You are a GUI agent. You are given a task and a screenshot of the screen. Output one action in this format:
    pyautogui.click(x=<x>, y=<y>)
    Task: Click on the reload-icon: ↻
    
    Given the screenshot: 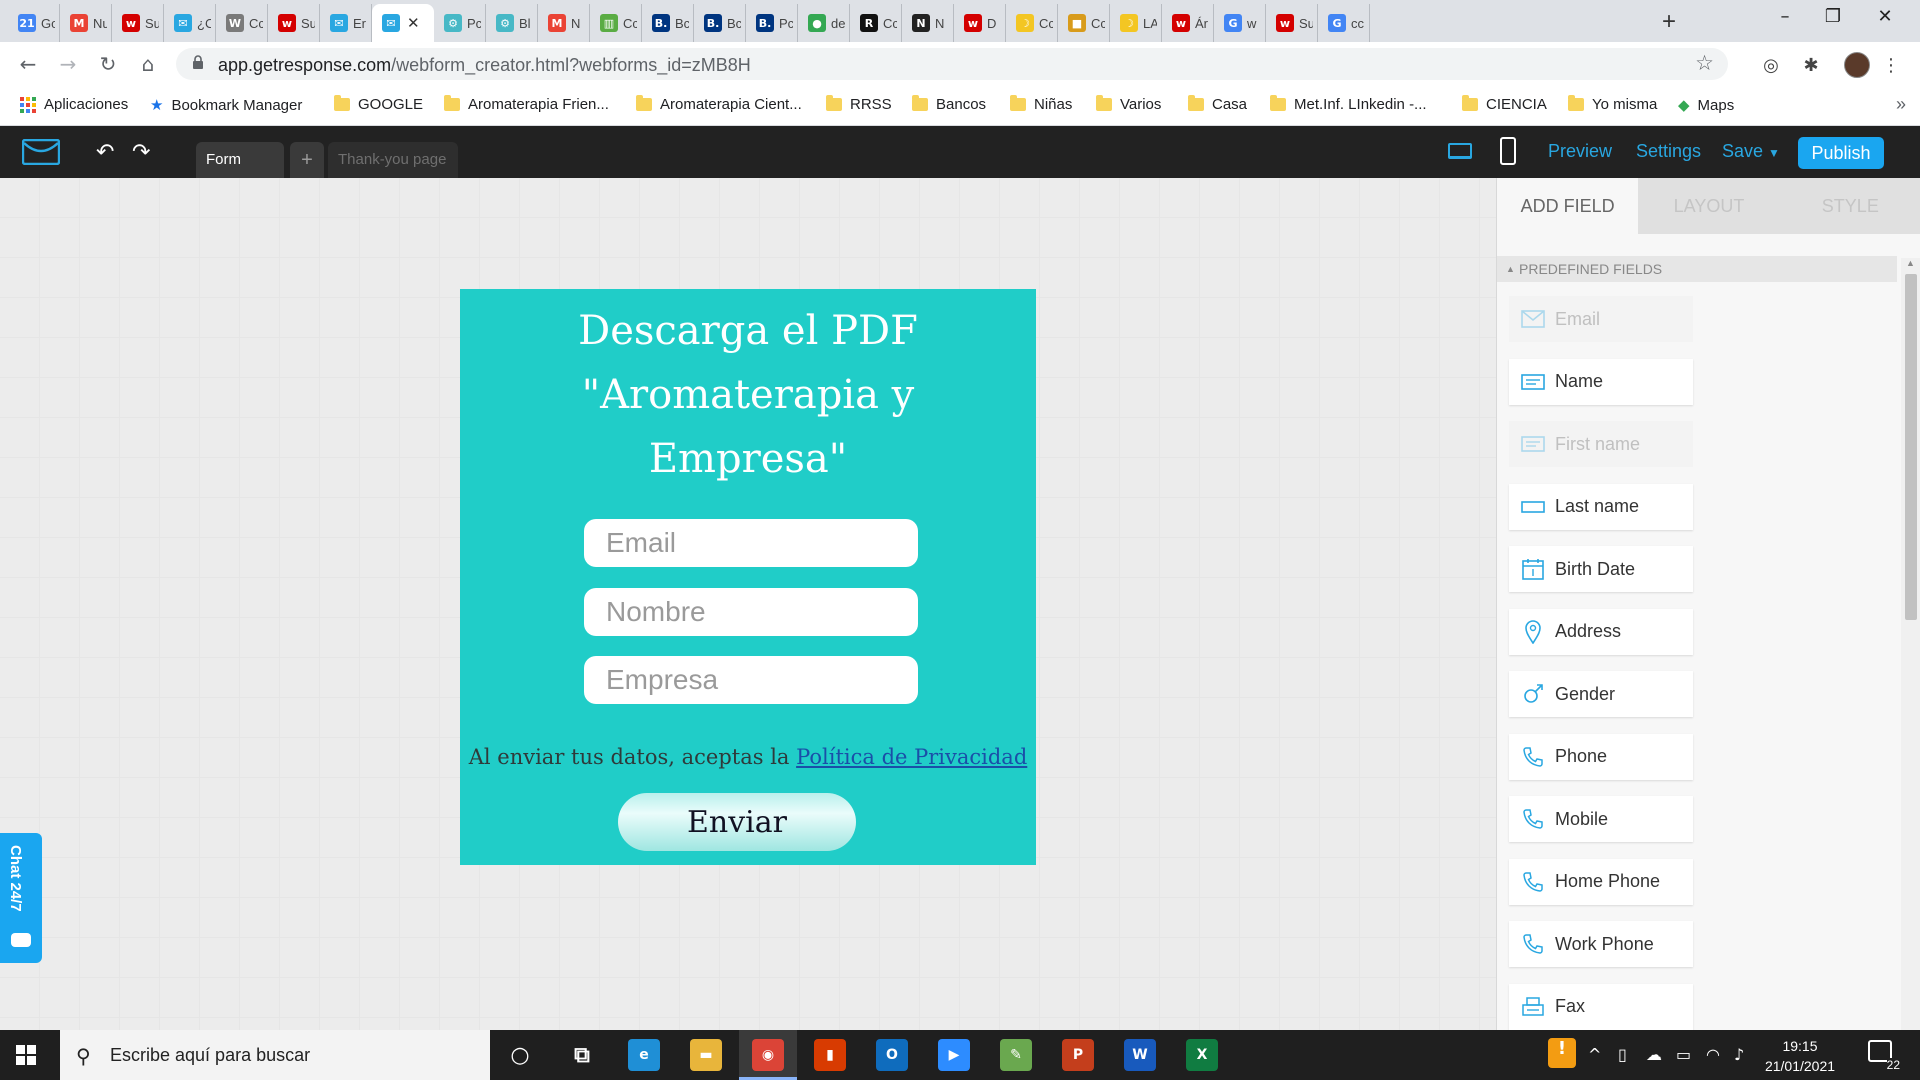 What is the action you would take?
    pyautogui.click(x=108, y=64)
    